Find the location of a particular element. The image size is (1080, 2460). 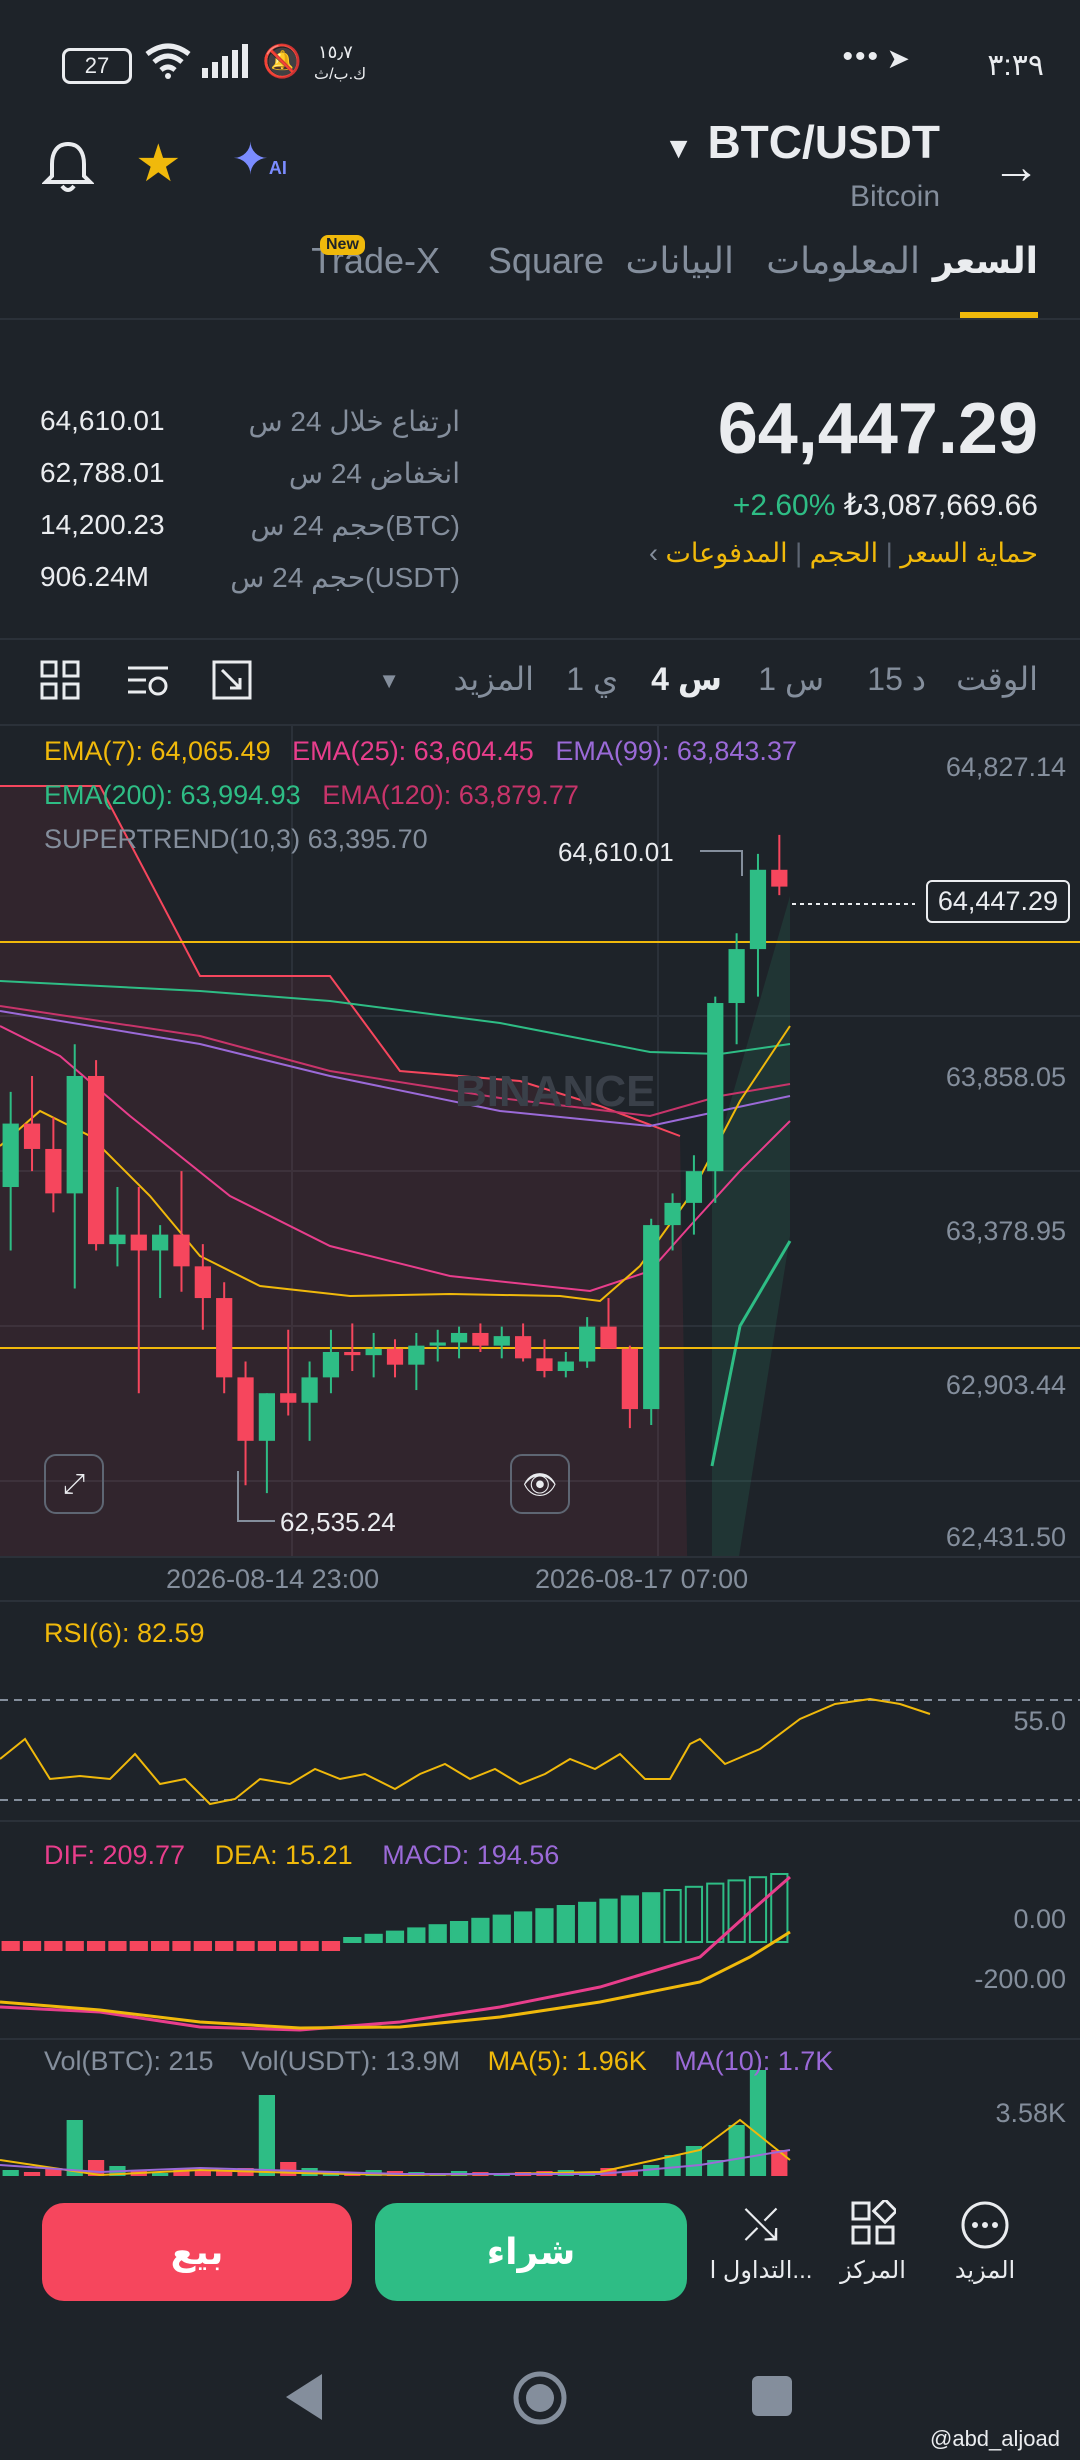

dea-label: DEA: 15.21 is located at coordinates (283, 1855).